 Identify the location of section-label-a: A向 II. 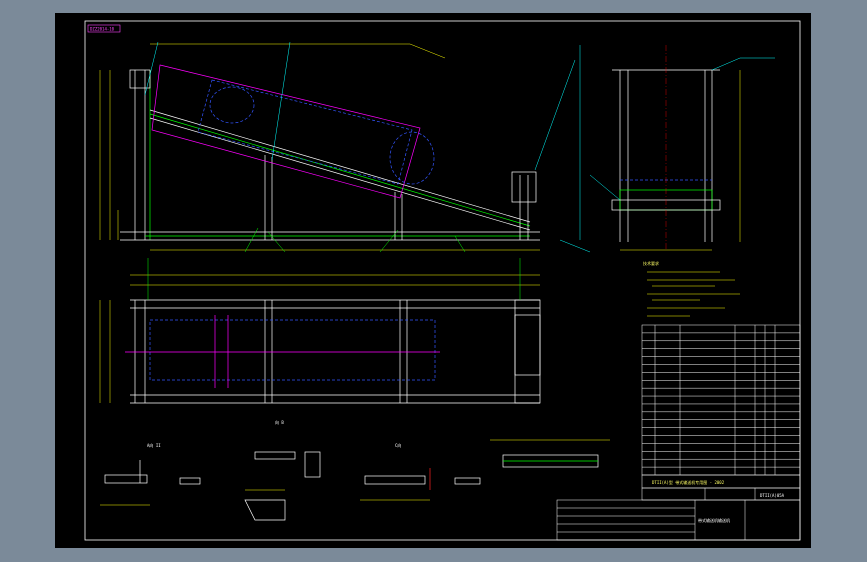
(154, 445).